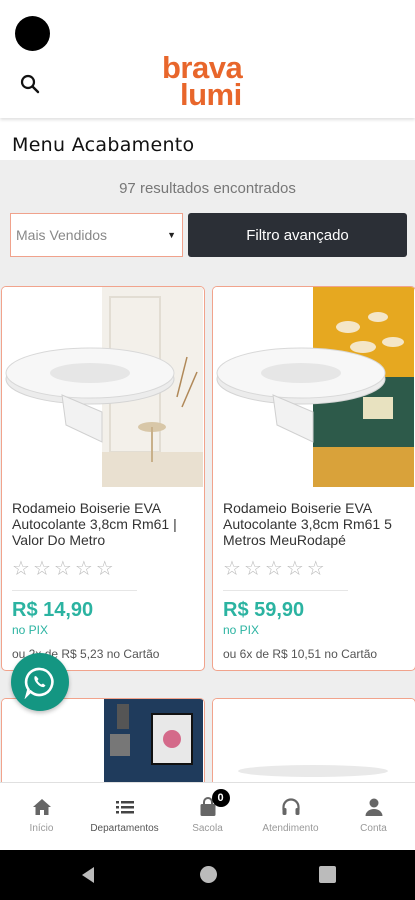  Describe the element at coordinates (211, 94) in the screenshot. I see `logo-word-lumi: lumi` at that location.